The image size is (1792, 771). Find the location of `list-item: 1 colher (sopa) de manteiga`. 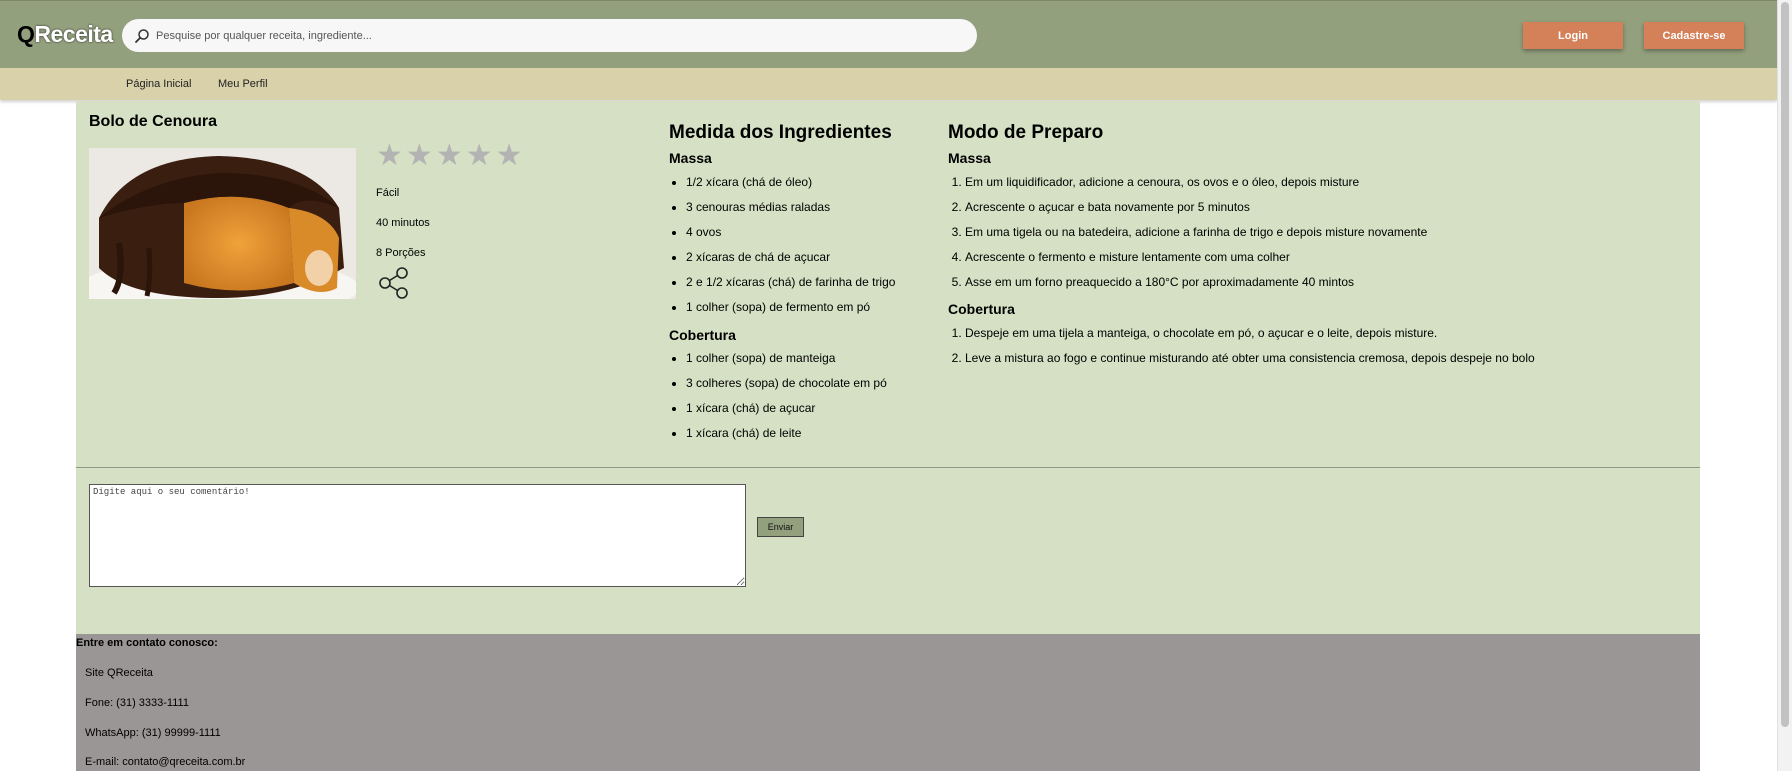

list-item: 1 colher (sopa) de manteiga is located at coordinates (786, 358).